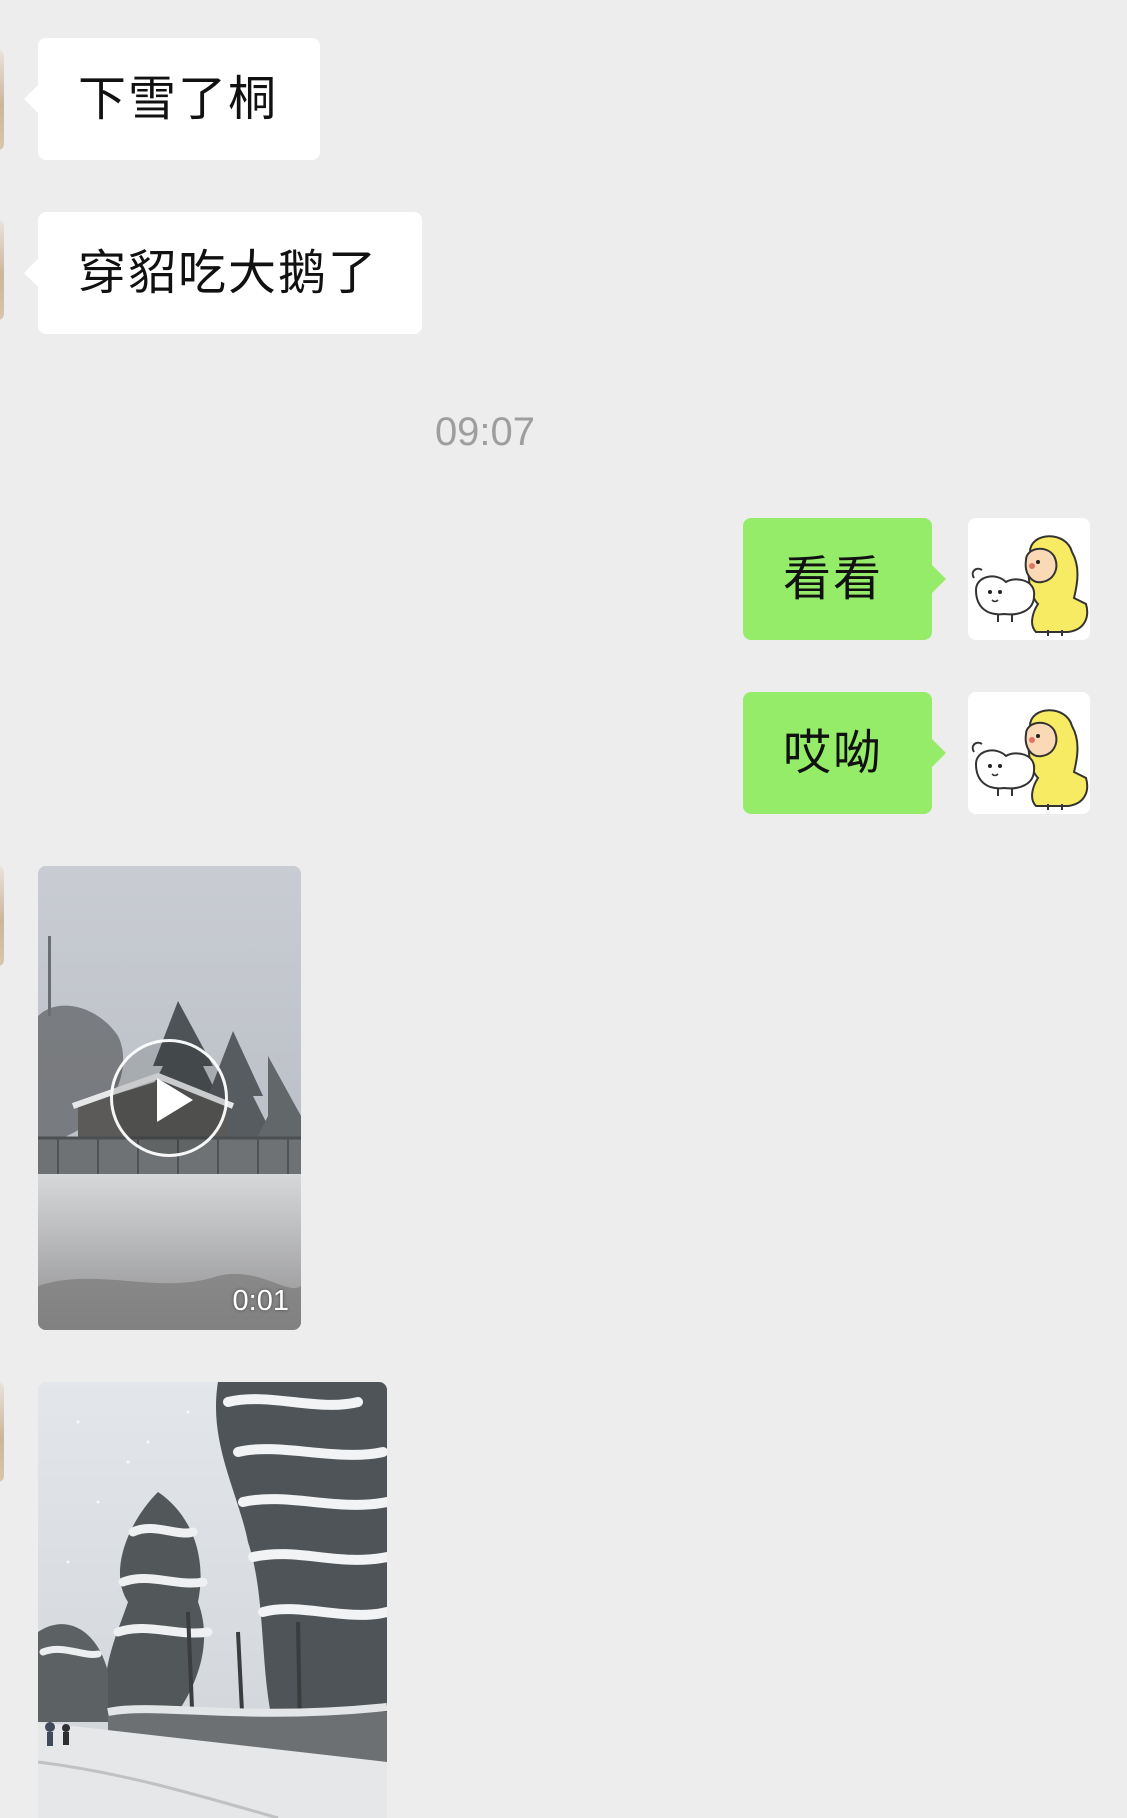 The width and height of the screenshot is (1127, 1818). I want to click on play-icon, so click(175, 1100).